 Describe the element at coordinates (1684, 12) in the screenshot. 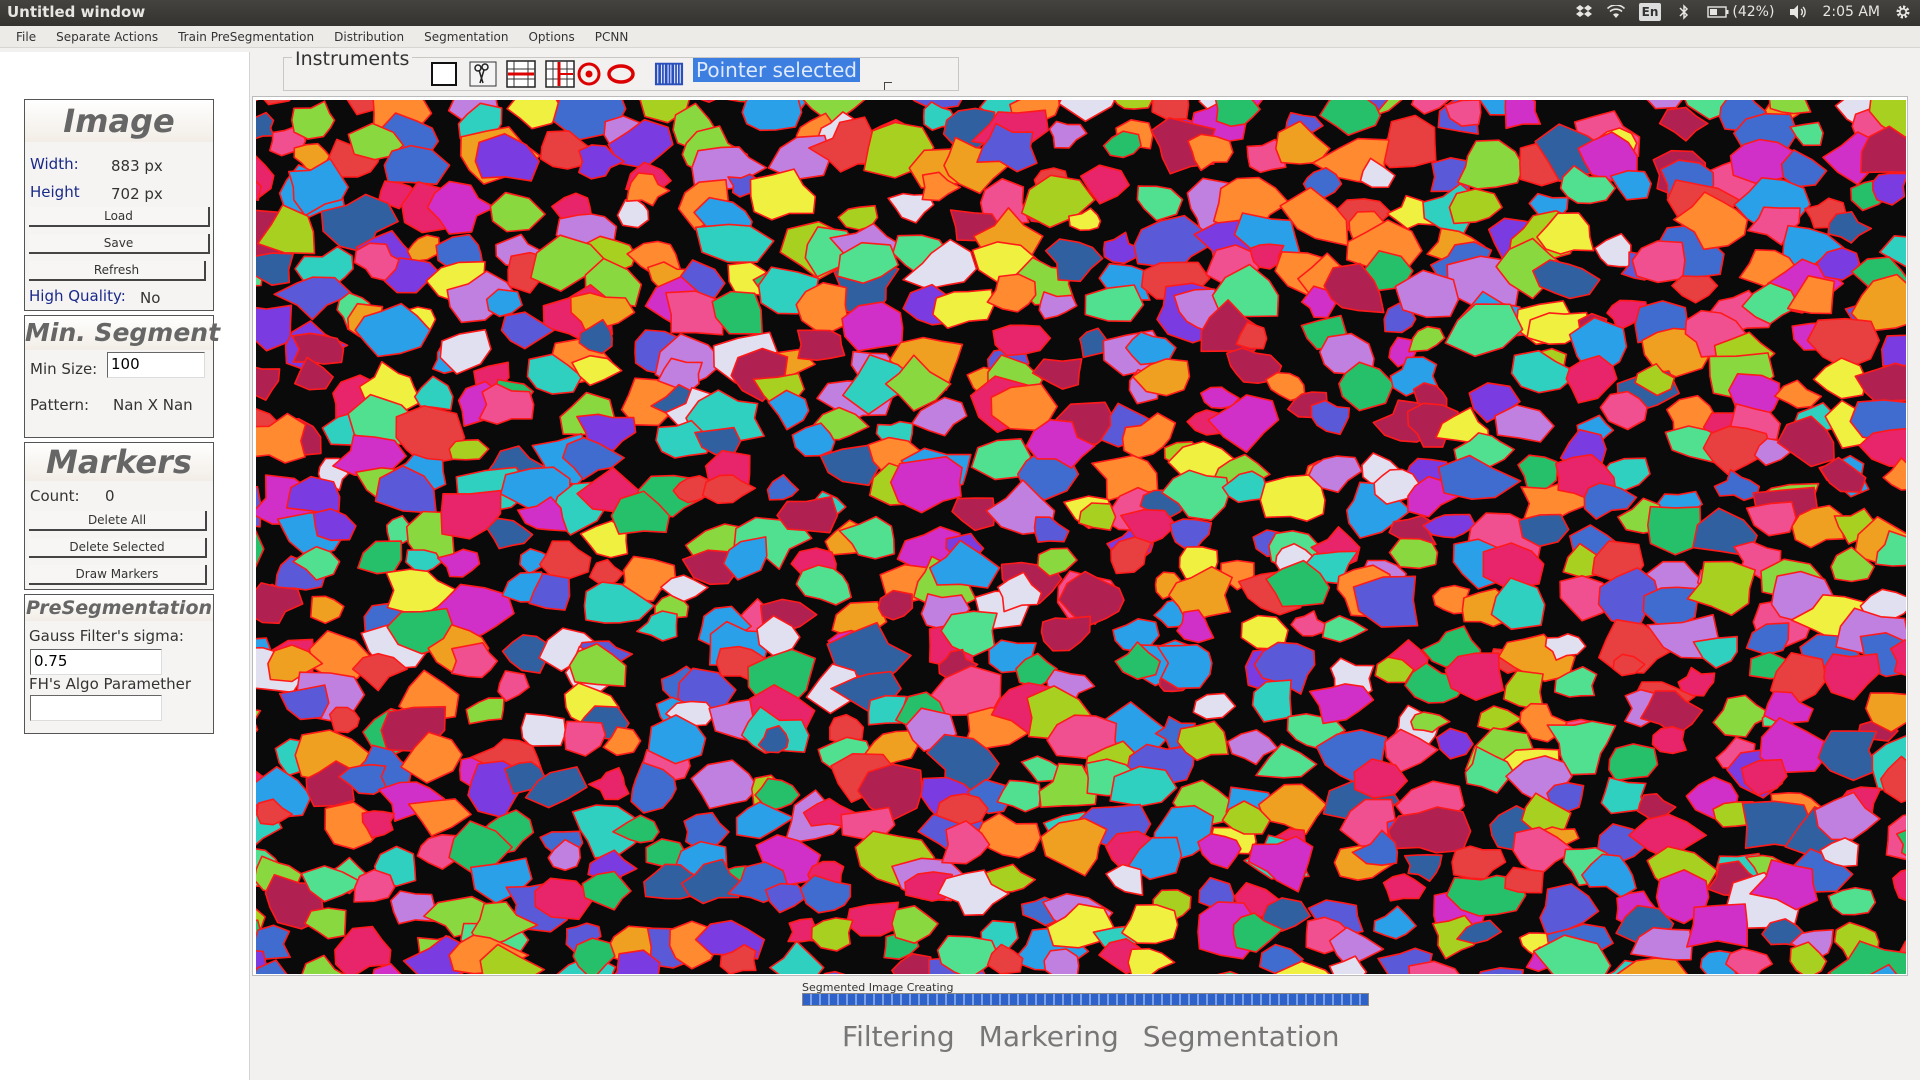

I see `bluetooth-icon` at that location.